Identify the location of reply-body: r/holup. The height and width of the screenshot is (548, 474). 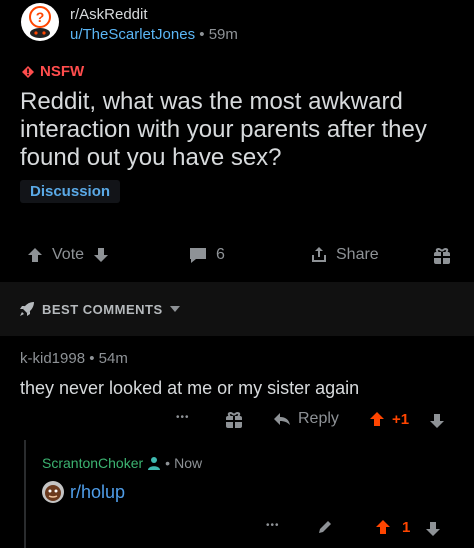
(83, 492).